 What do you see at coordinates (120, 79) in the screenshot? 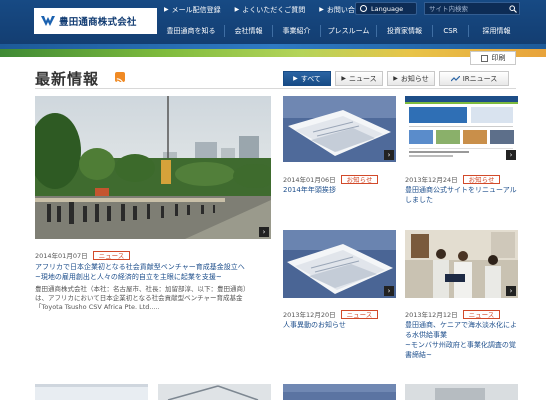
I see `rss-icon` at bounding box center [120, 79].